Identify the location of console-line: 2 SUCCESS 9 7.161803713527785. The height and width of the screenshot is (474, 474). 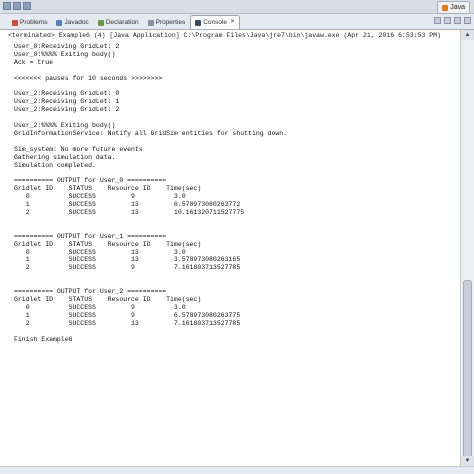
(127, 268).